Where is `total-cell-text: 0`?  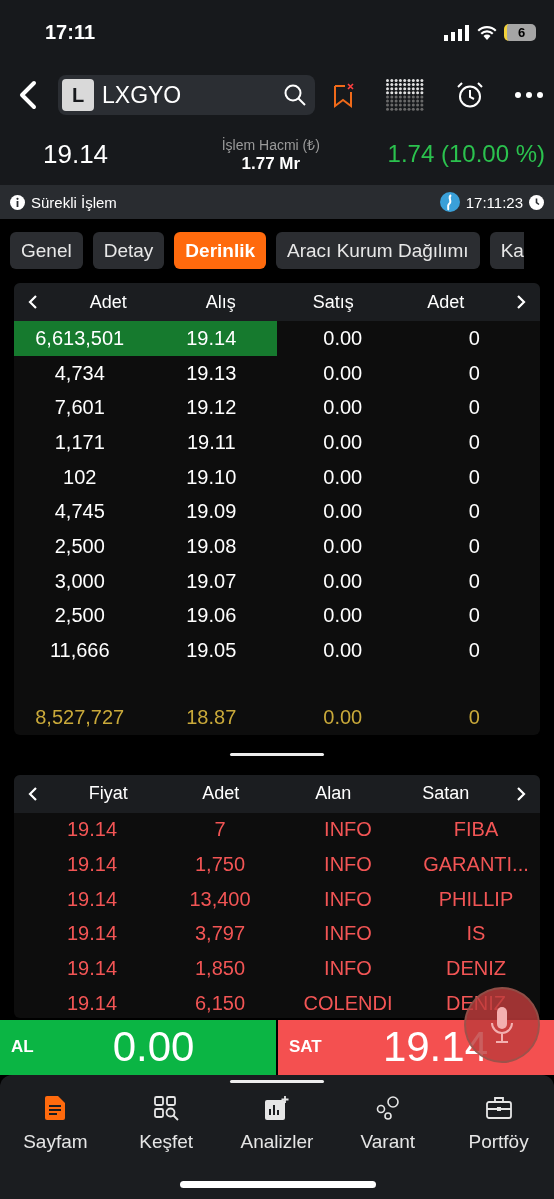
total-cell-text: 0 is located at coordinates (474, 717).